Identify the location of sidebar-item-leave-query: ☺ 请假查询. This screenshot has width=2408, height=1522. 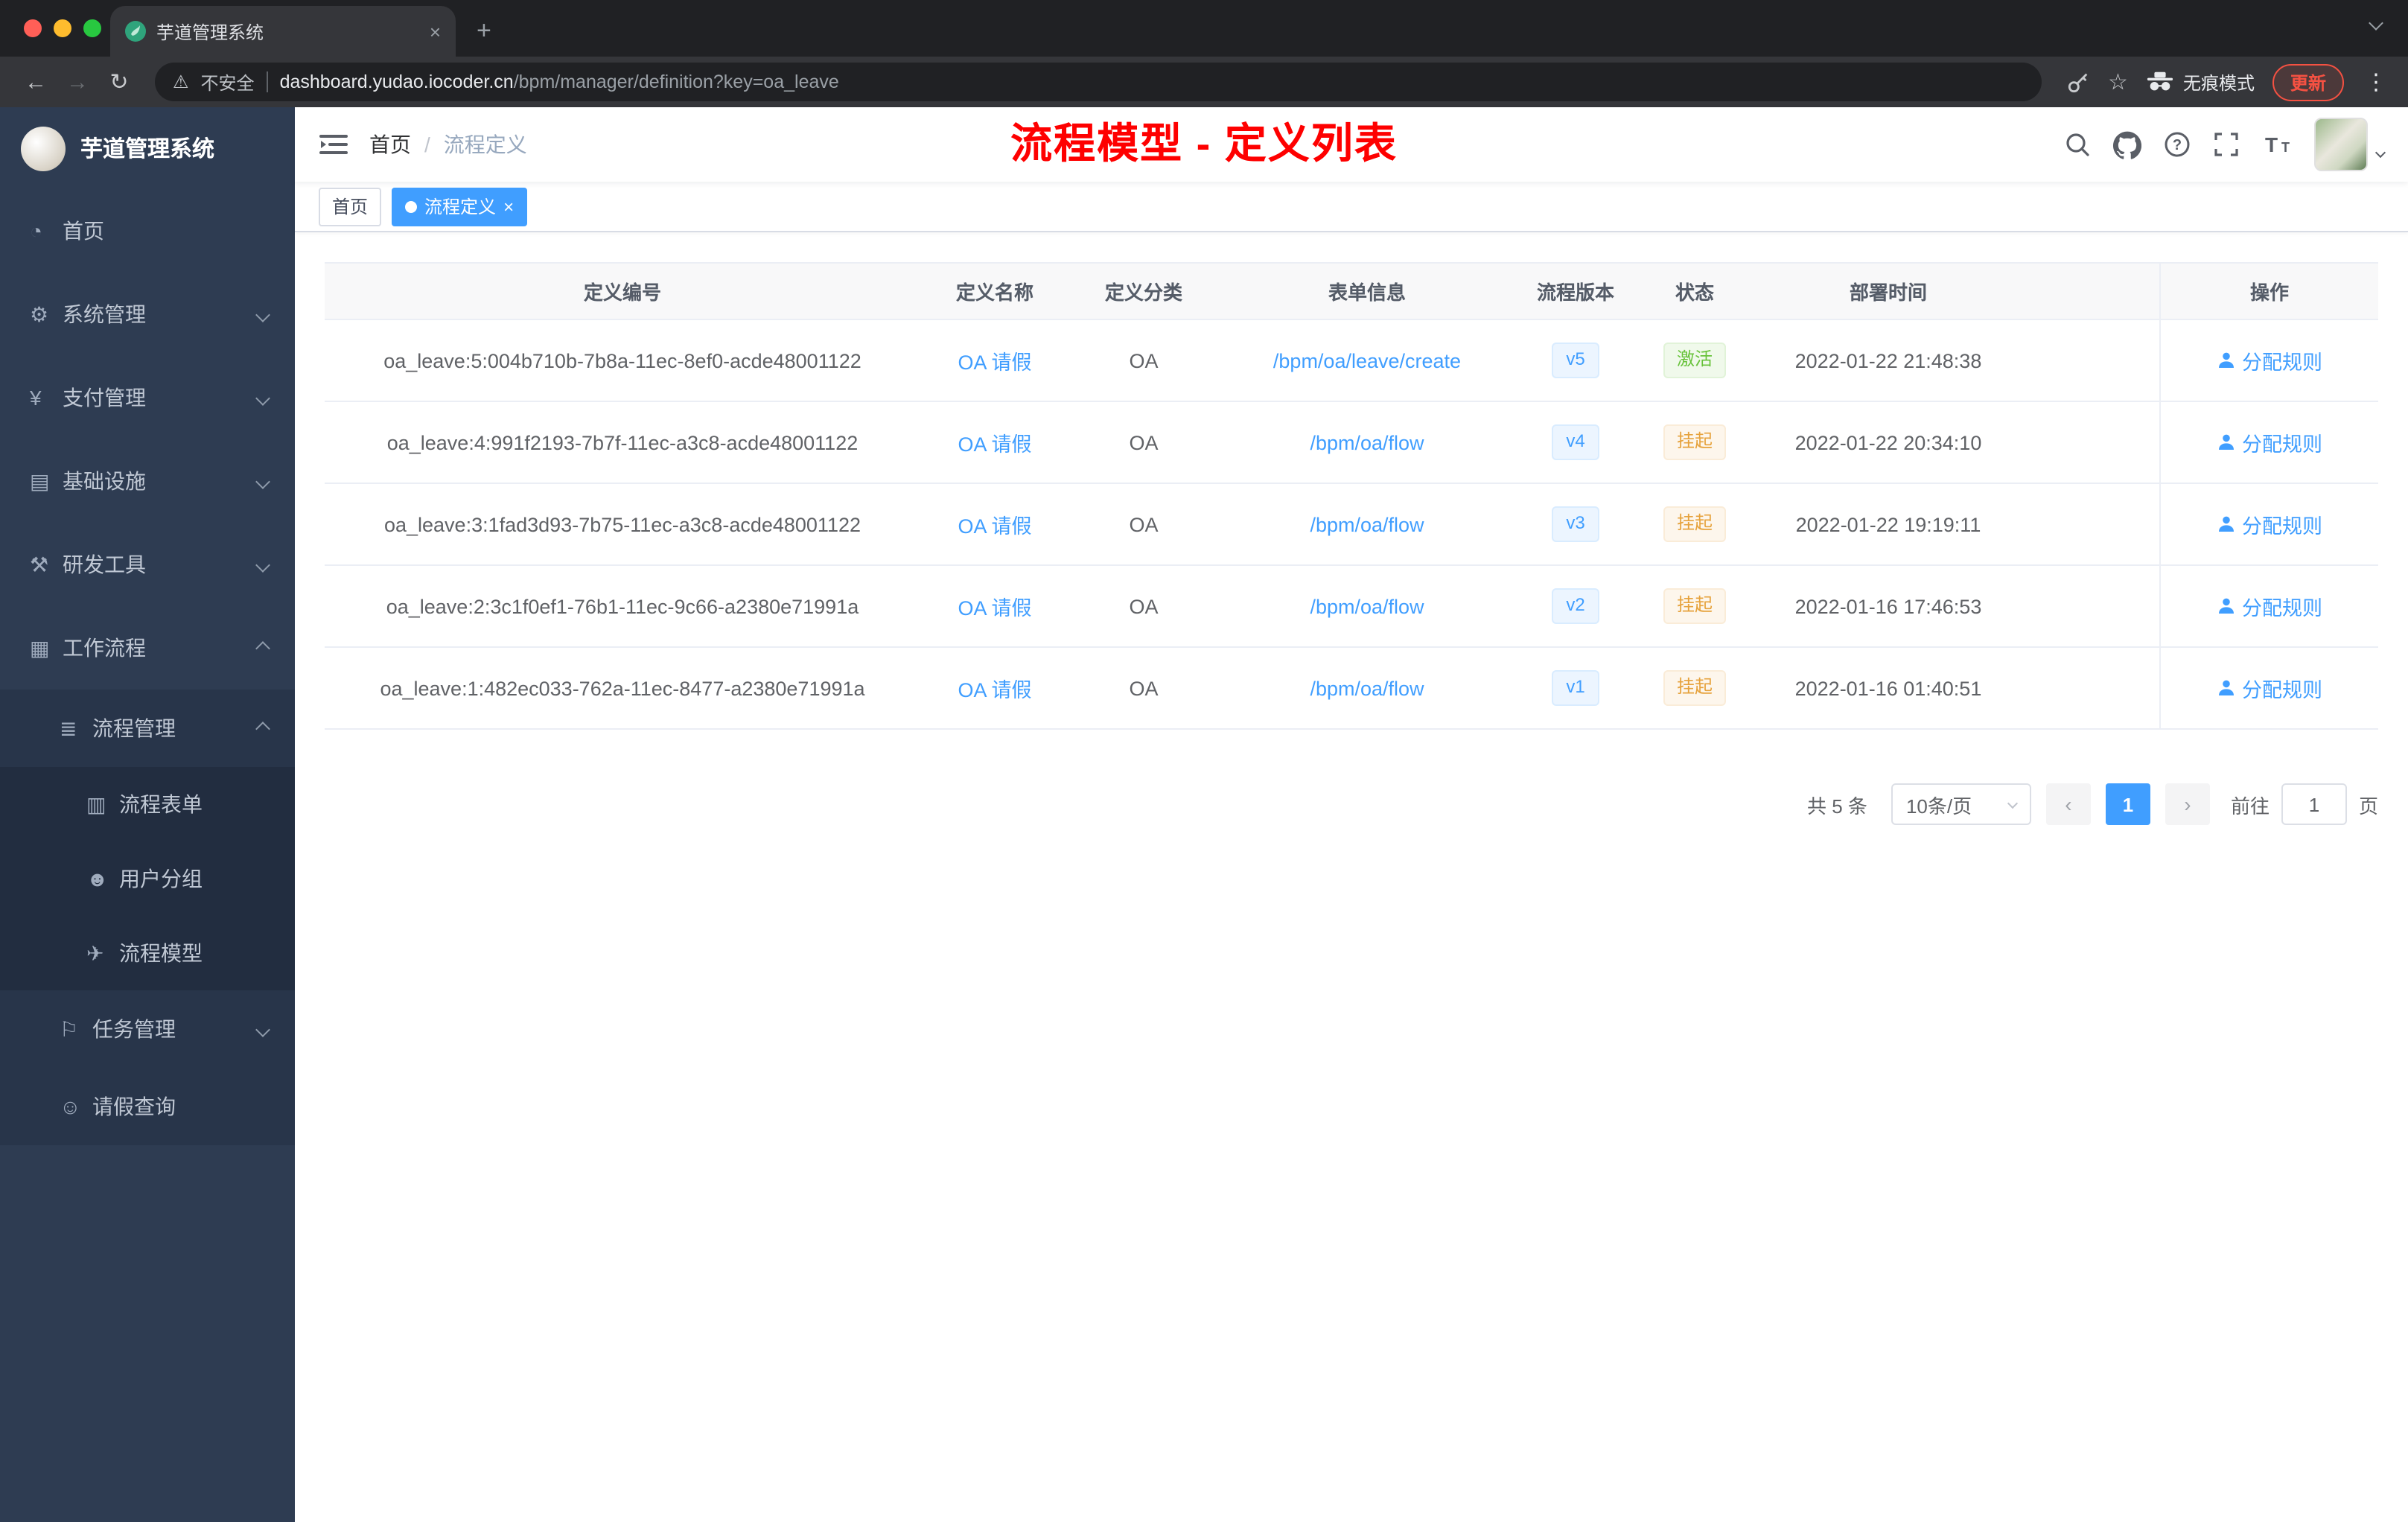
(147, 1106).